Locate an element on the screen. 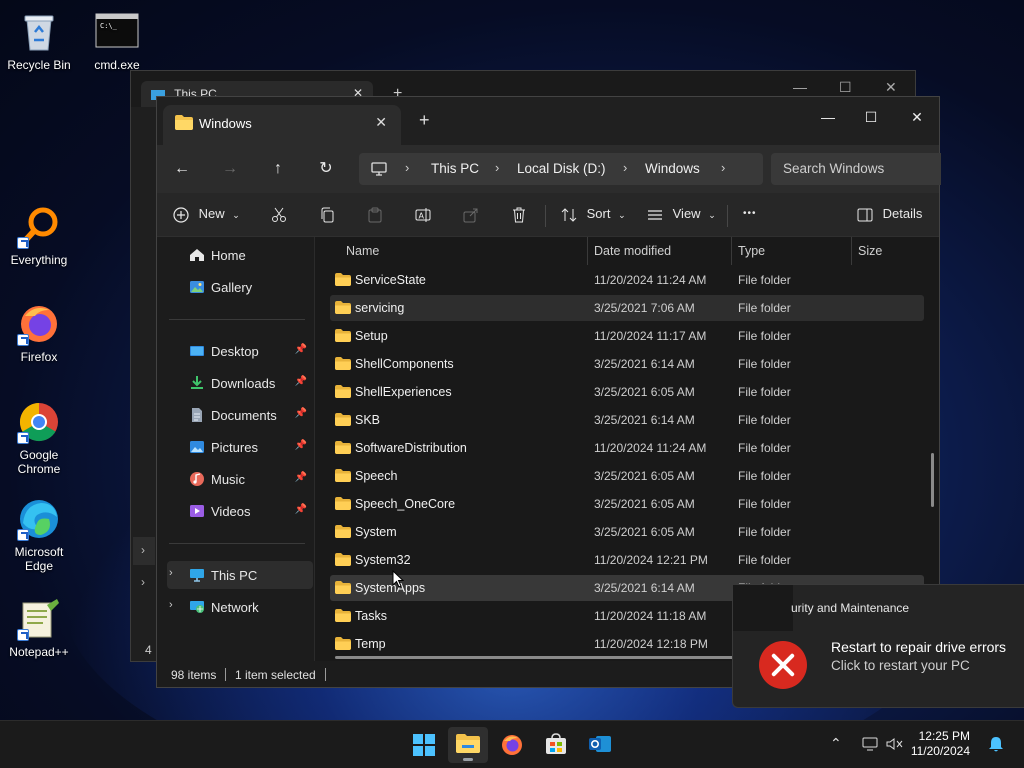  taskbar-file-explorer is located at coordinates (468, 745).